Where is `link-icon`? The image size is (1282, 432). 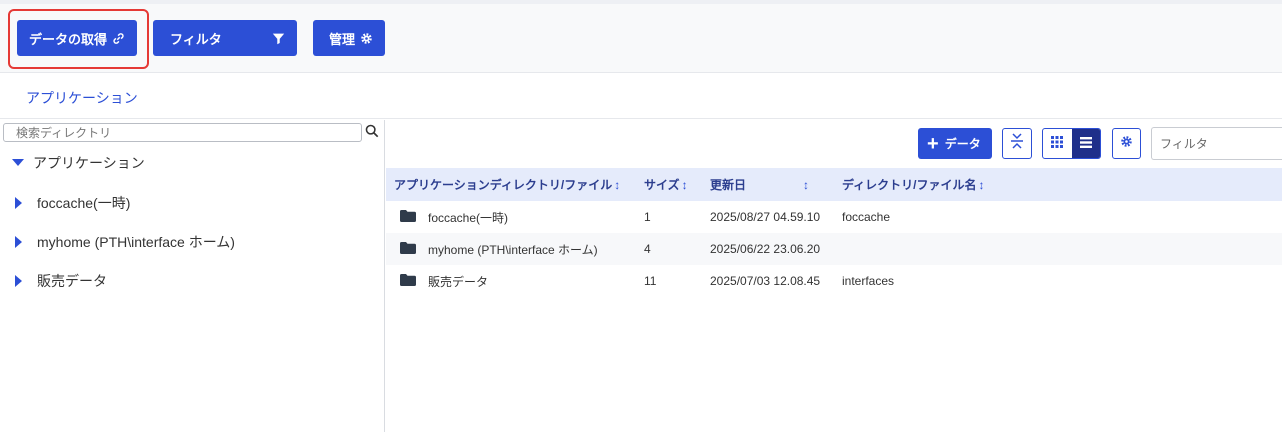
link-icon is located at coordinates (118, 38).